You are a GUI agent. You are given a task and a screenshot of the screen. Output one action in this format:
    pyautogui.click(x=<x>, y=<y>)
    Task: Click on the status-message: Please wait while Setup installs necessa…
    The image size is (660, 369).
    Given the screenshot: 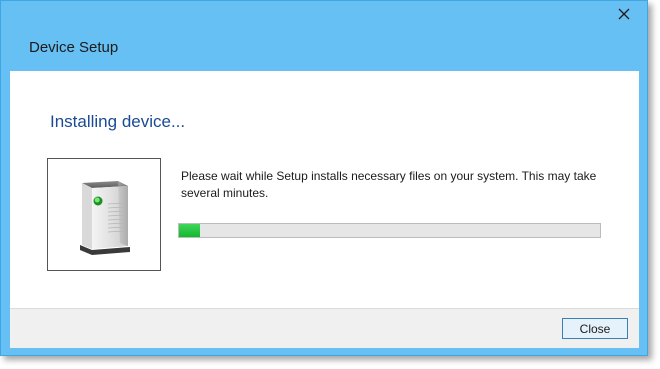 What is the action you would take?
    pyautogui.click(x=389, y=184)
    